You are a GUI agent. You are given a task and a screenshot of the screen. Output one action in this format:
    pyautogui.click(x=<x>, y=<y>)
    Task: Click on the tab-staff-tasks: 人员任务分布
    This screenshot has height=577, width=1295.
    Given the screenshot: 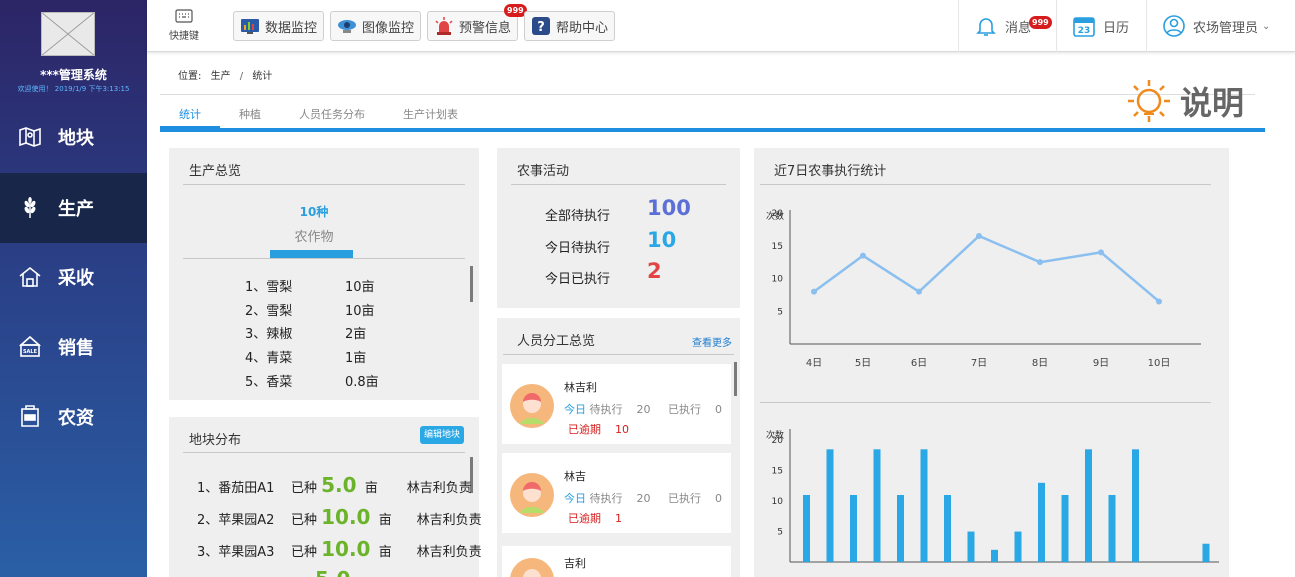 What is the action you would take?
    pyautogui.click(x=332, y=116)
    